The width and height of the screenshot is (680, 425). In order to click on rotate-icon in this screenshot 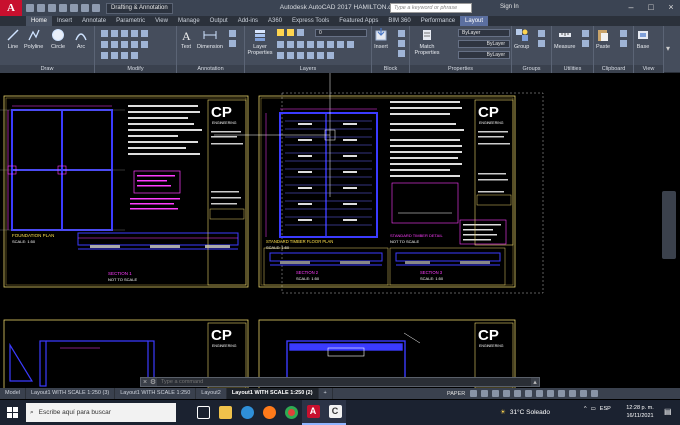, I will do `click(114, 33)`.